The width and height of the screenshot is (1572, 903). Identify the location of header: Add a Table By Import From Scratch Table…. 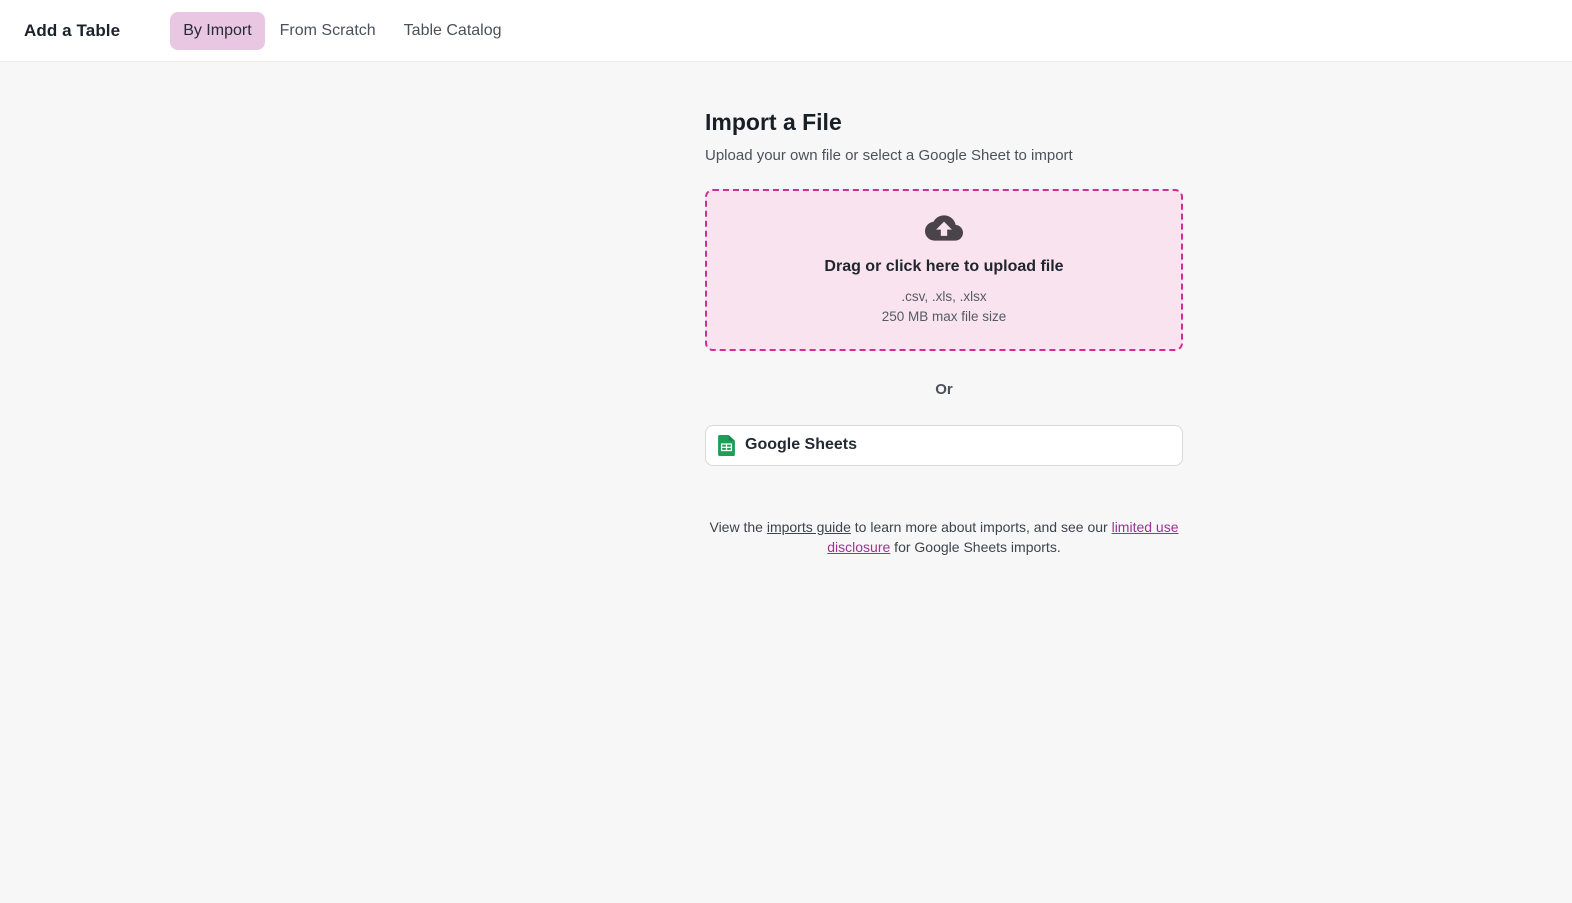
(786, 31).